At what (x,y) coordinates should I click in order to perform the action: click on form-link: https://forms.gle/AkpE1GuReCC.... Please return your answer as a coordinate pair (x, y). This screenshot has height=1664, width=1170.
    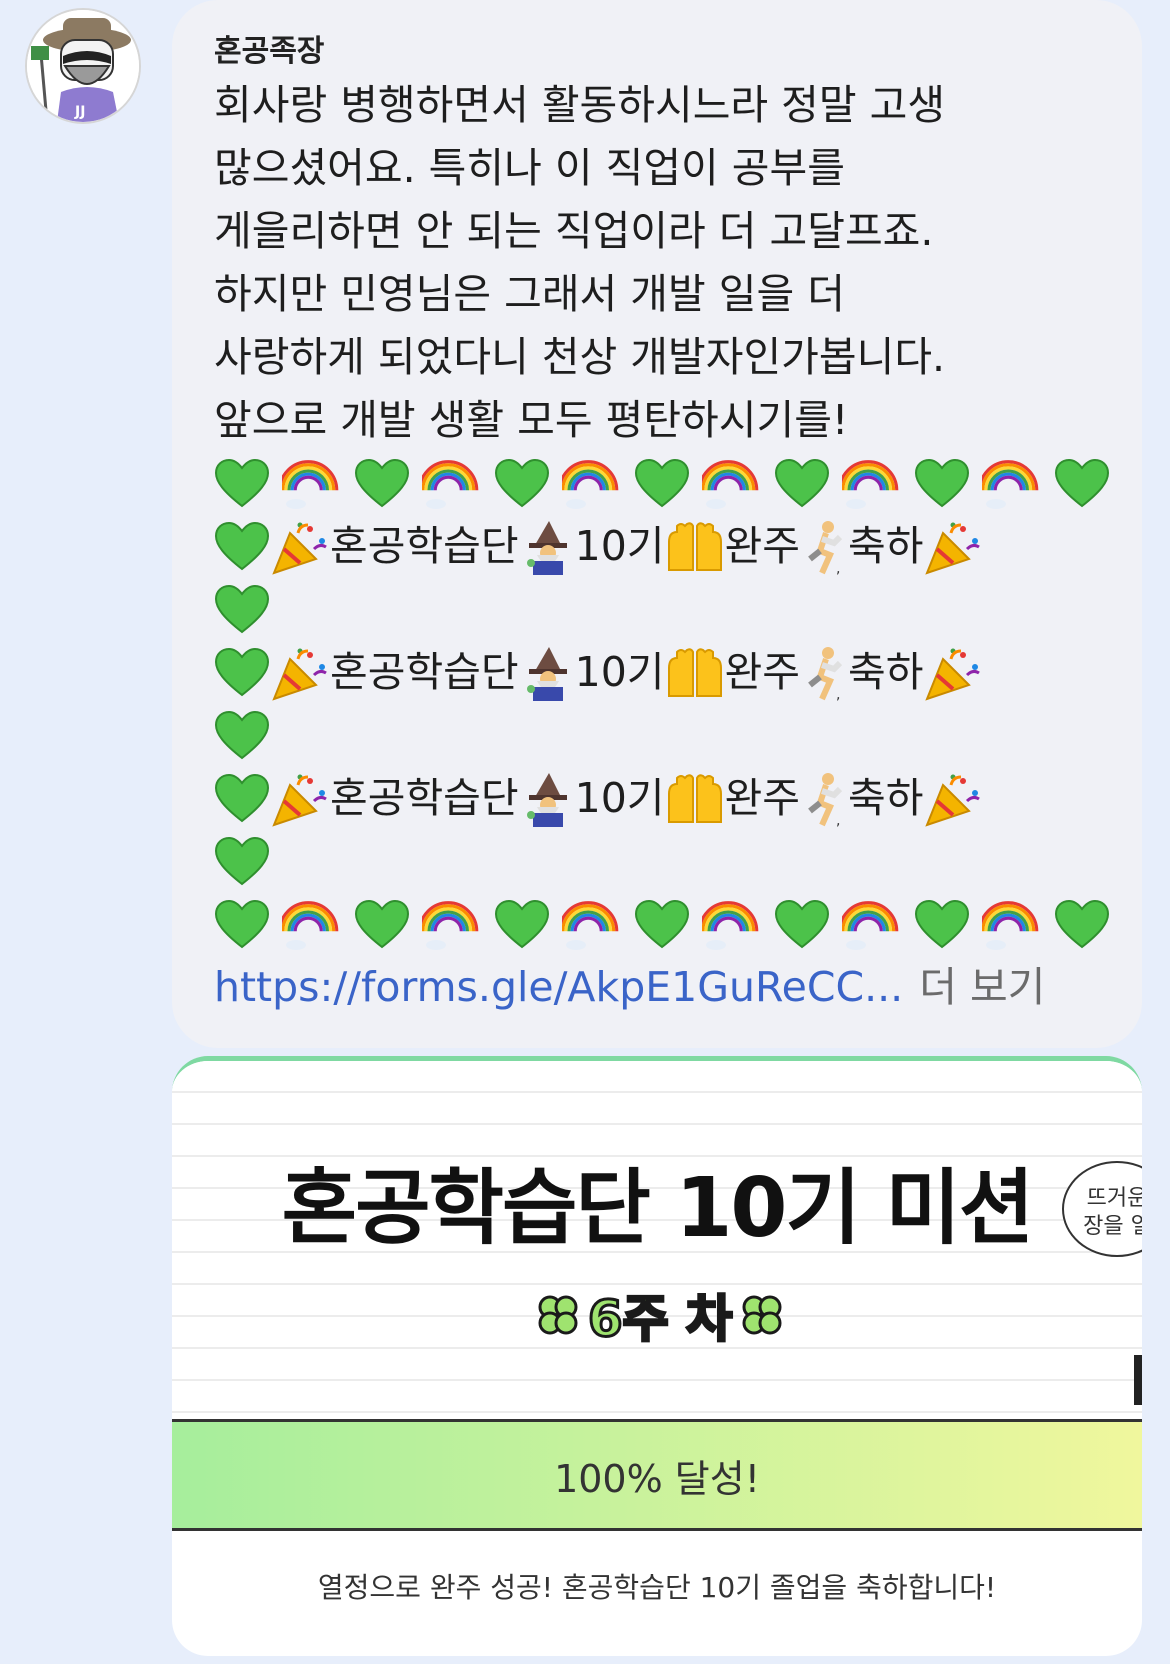
    Looking at the image, I should click on (558, 987).